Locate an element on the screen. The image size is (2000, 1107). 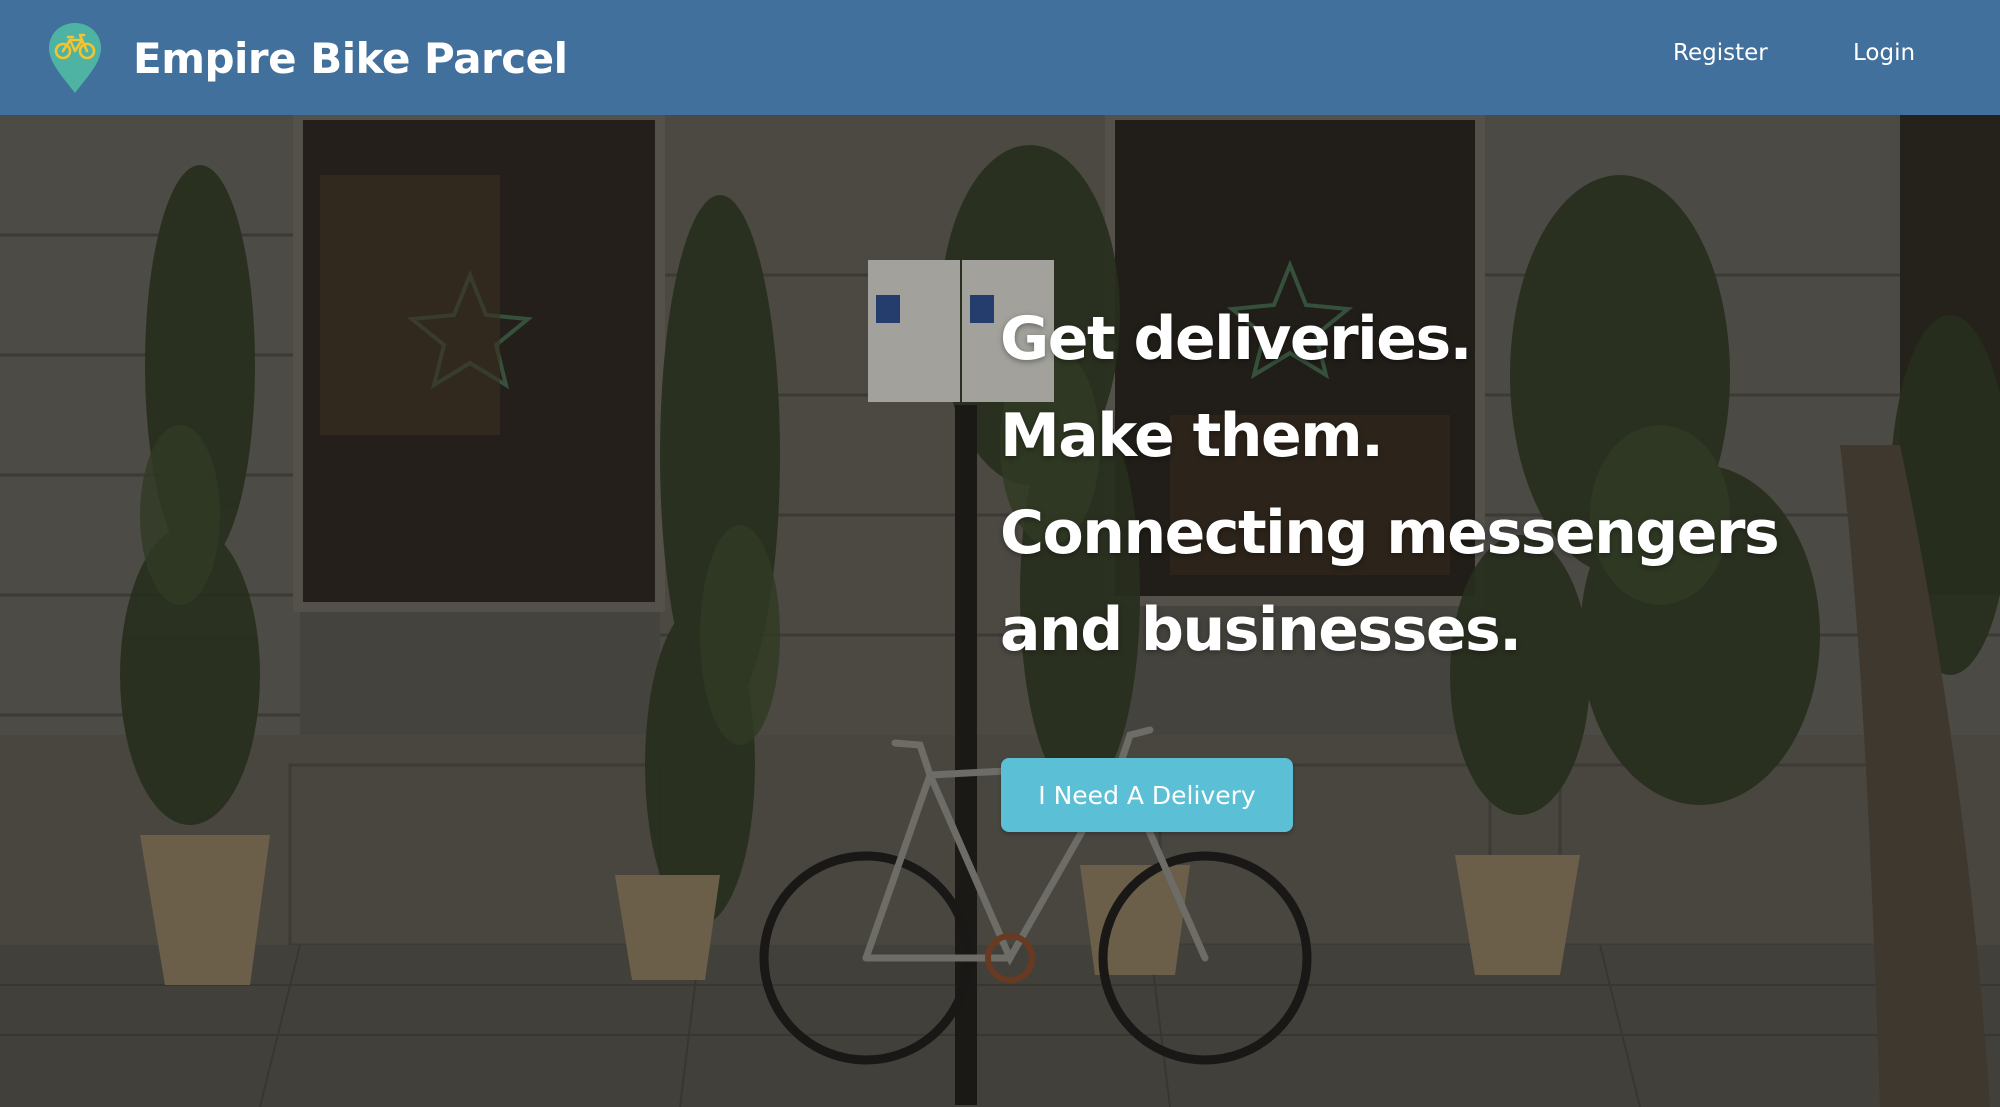
brand-name: Empire Bike Parcel is located at coordinates (350, 58).